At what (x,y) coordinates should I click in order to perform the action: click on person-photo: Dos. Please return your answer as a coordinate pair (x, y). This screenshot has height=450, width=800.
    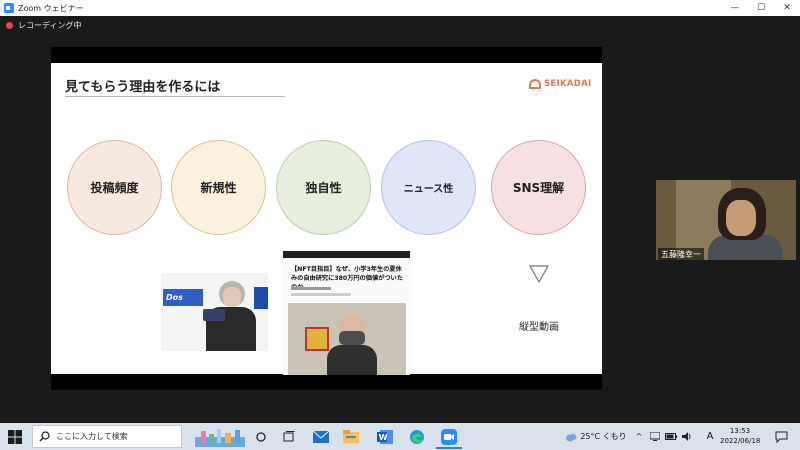
    Looking at the image, I should click on (214, 312).